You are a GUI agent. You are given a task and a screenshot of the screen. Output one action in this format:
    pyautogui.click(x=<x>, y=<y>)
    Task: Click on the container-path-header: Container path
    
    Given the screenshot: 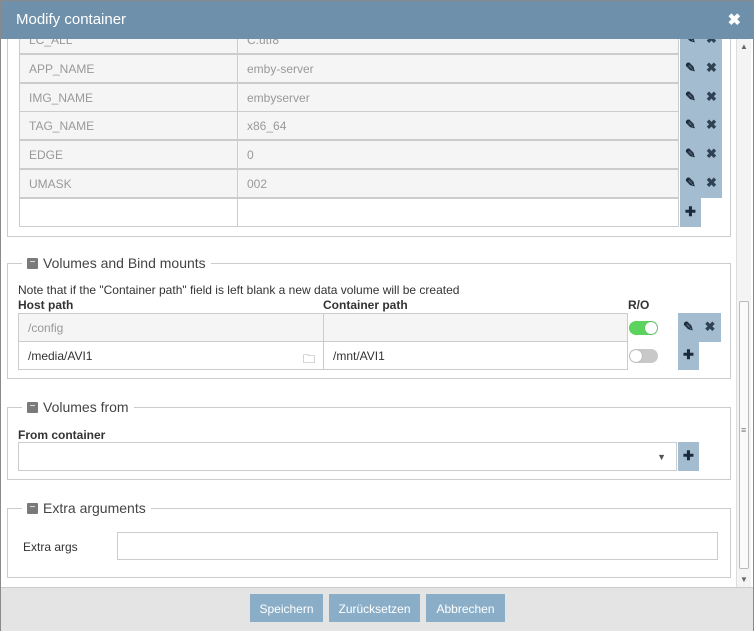 What is the action you would take?
    pyautogui.click(x=365, y=305)
    